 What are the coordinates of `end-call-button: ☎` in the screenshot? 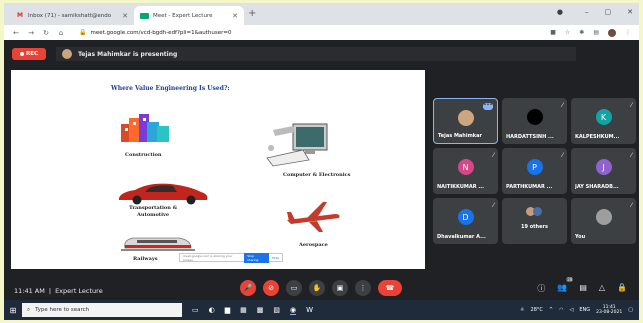 It's located at (390, 288).